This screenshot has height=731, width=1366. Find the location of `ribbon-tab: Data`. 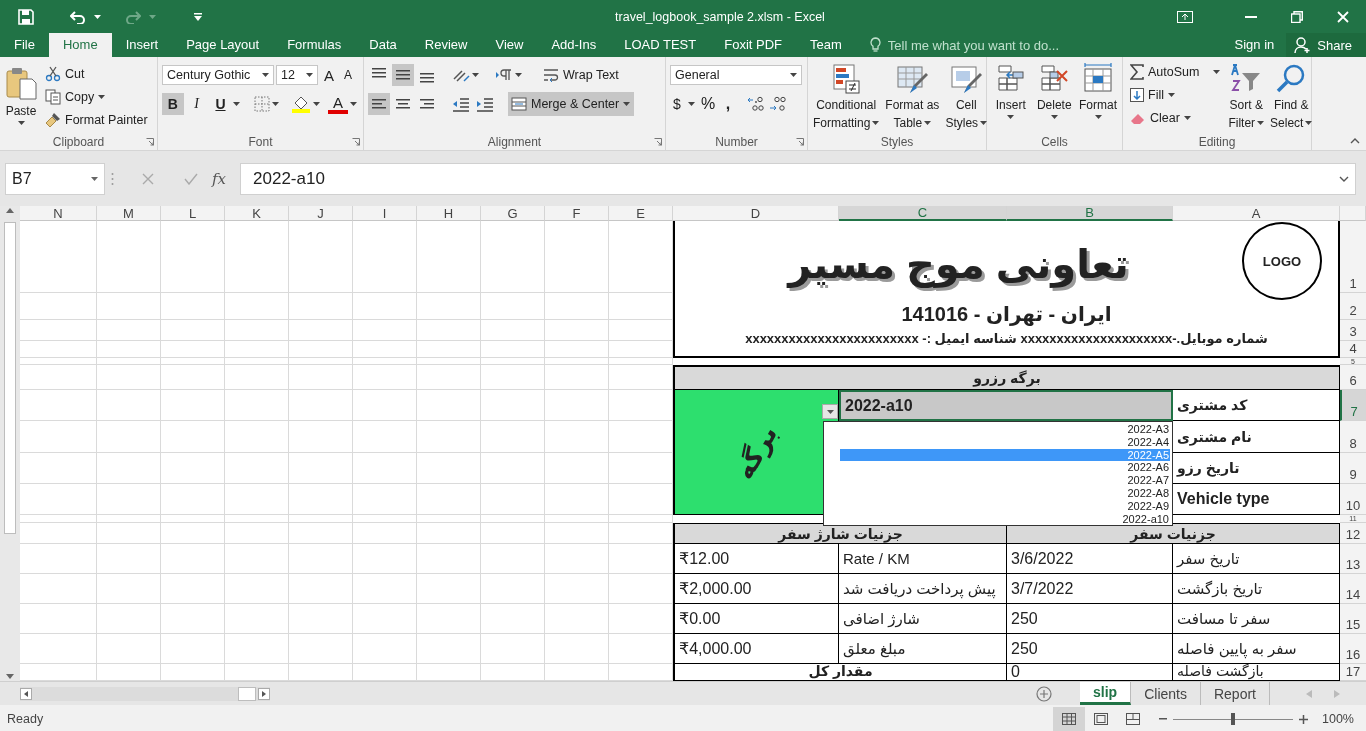

ribbon-tab: Data is located at coordinates (383, 45).